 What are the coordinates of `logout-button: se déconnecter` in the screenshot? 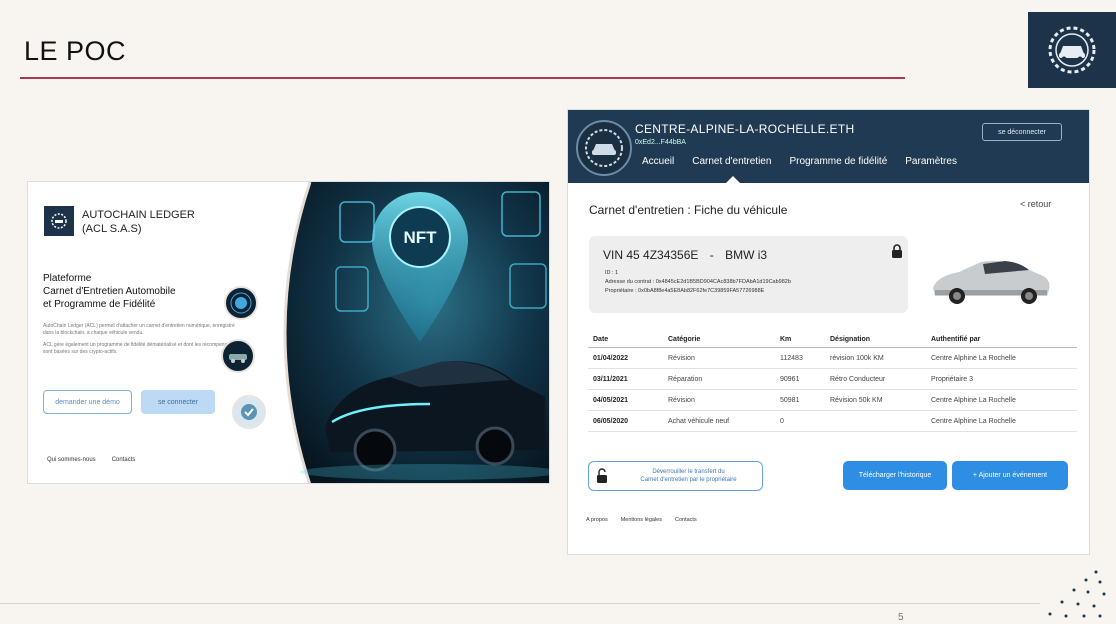 It's located at (1022, 132).